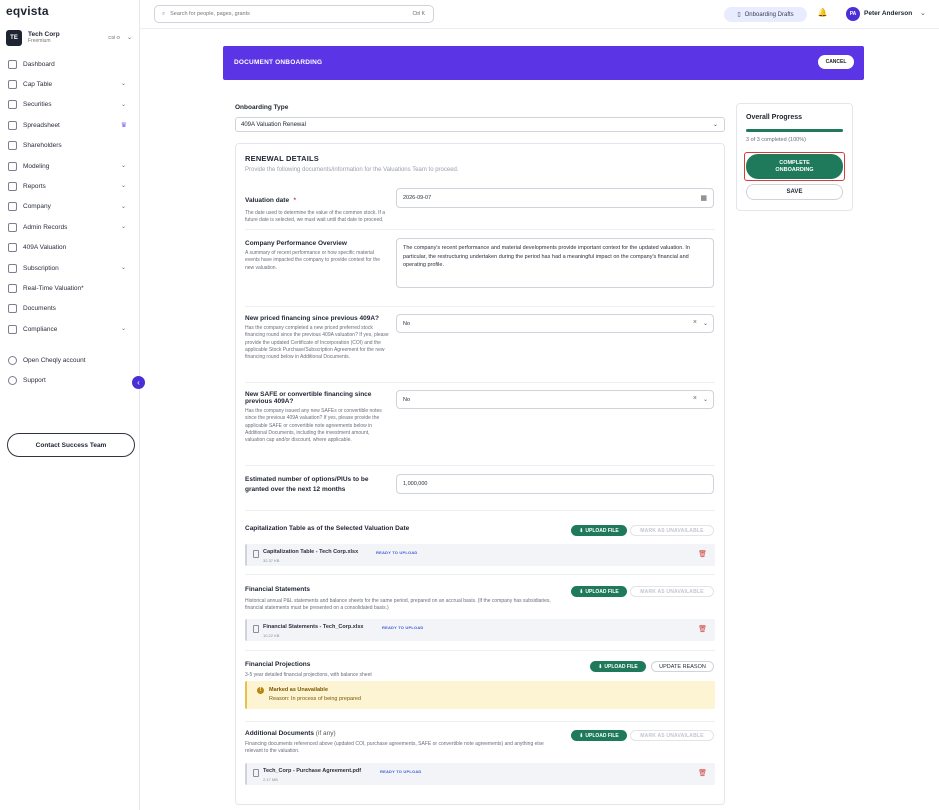  Describe the element at coordinates (543, 63) in the screenshot. I see `onboarding-banner: DOCUMENT ONBOARDING CANCEL` at that location.